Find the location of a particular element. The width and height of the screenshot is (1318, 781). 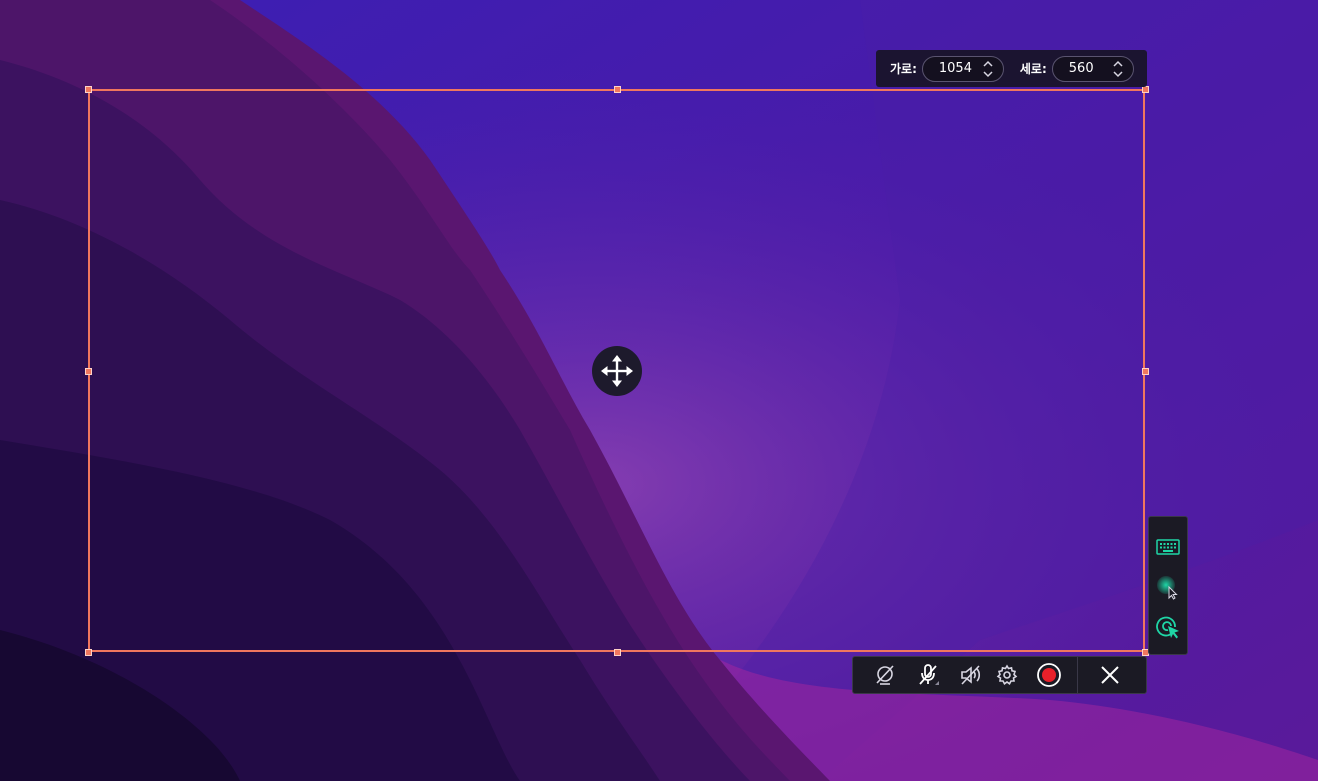

close-button is located at coordinates (1110, 675).